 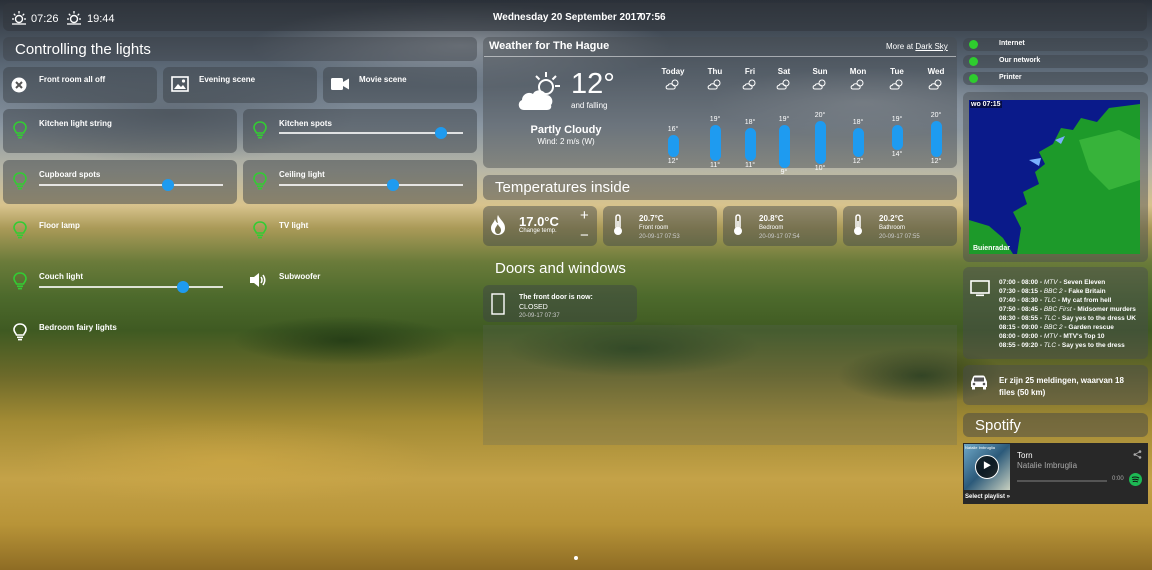 What do you see at coordinates (227, 79) in the screenshot?
I see `scene-label: Evening scene` at bounding box center [227, 79].